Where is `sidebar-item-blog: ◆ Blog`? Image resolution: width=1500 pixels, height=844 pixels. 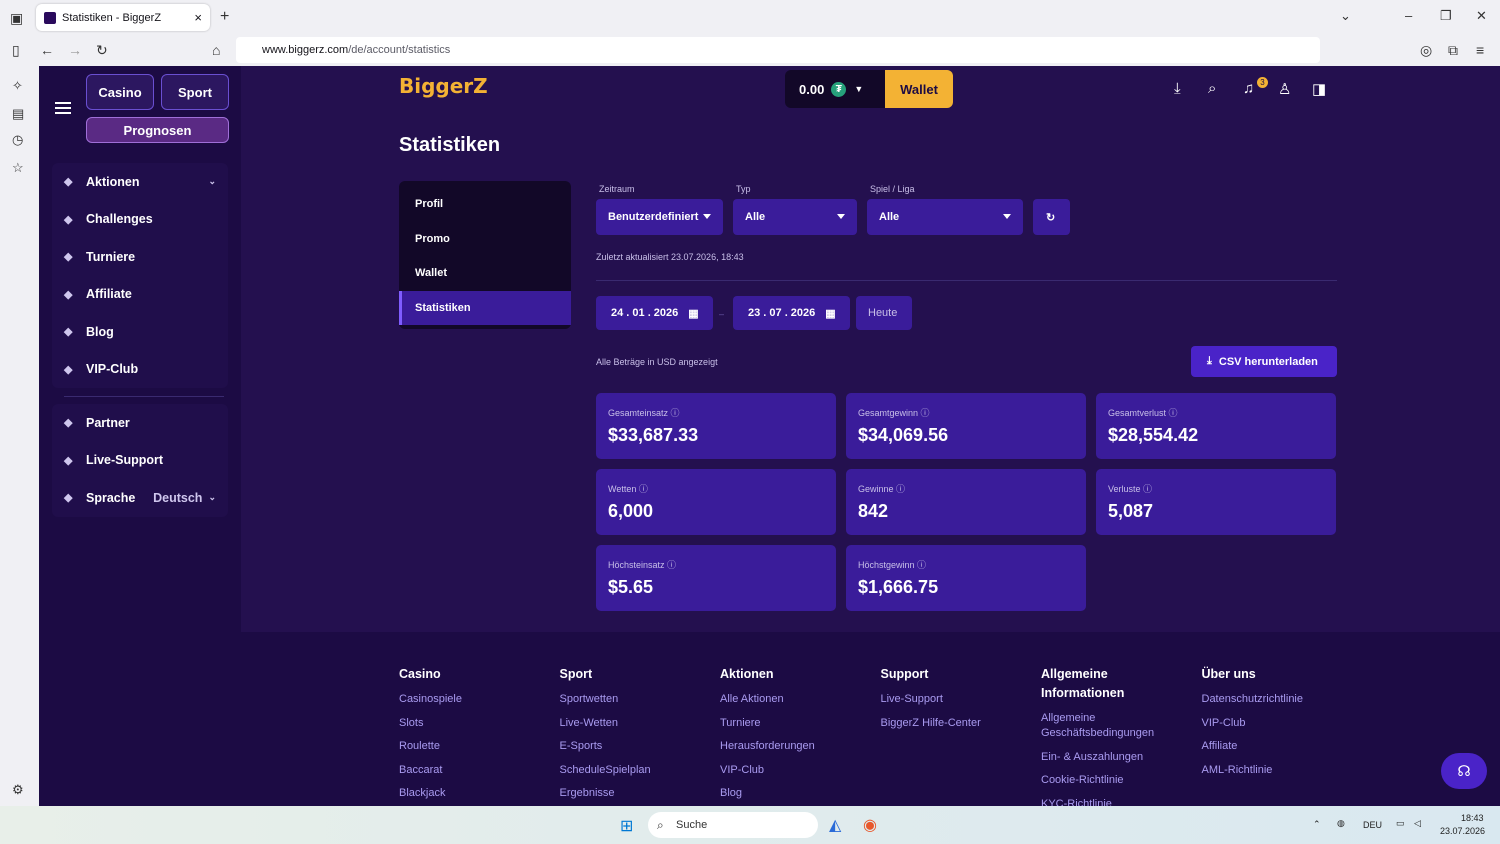 sidebar-item-blog: ◆ Blog is located at coordinates (140, 332).